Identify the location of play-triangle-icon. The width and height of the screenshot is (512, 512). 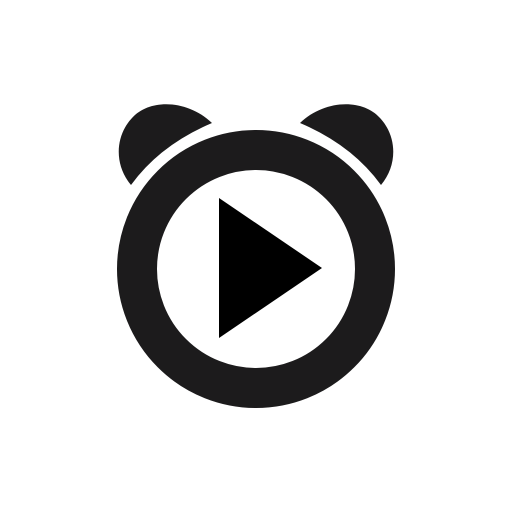
(270, 268).